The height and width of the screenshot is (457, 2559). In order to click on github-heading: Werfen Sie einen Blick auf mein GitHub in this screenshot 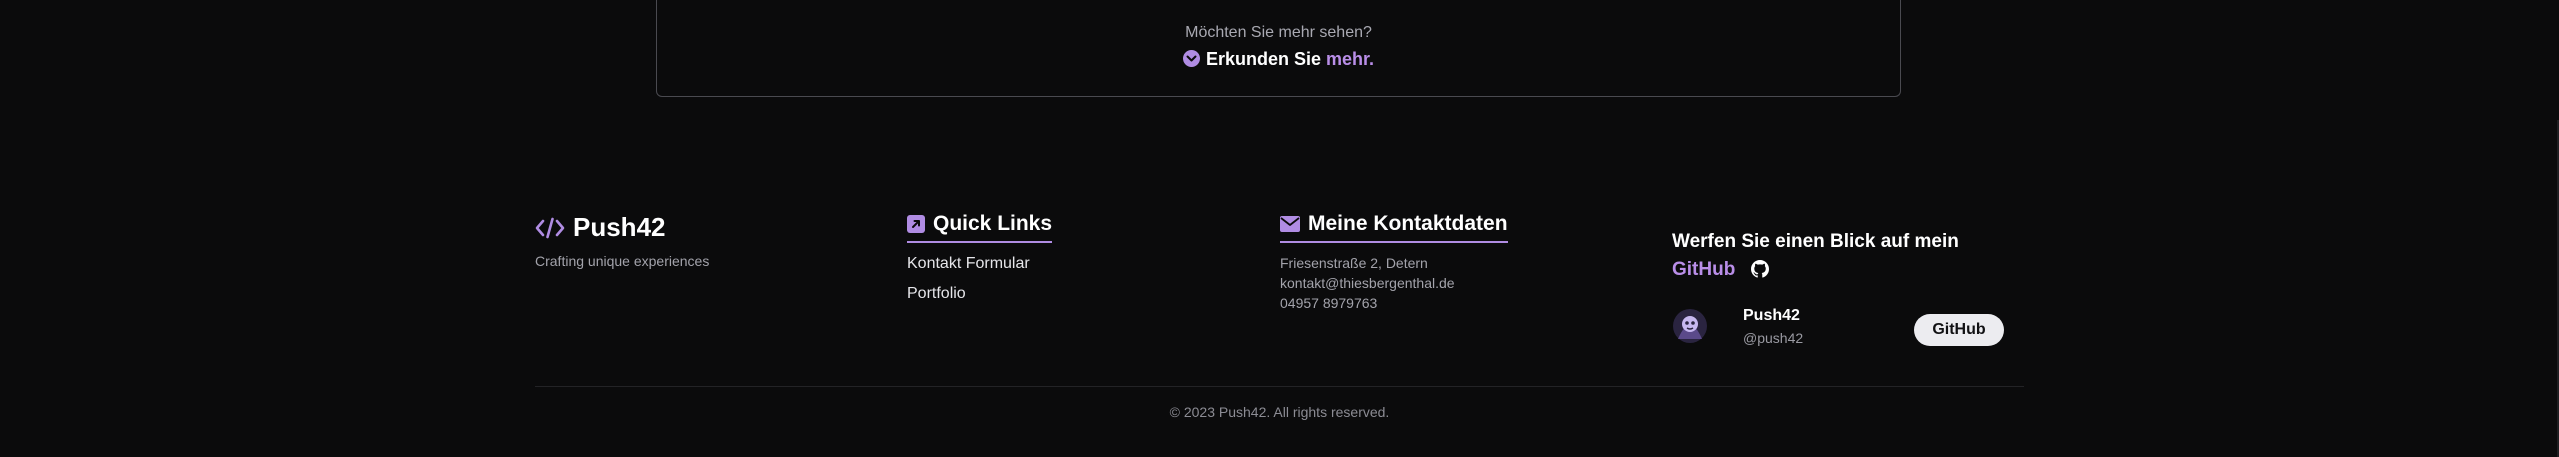, I will do `click(1839, 257)`.